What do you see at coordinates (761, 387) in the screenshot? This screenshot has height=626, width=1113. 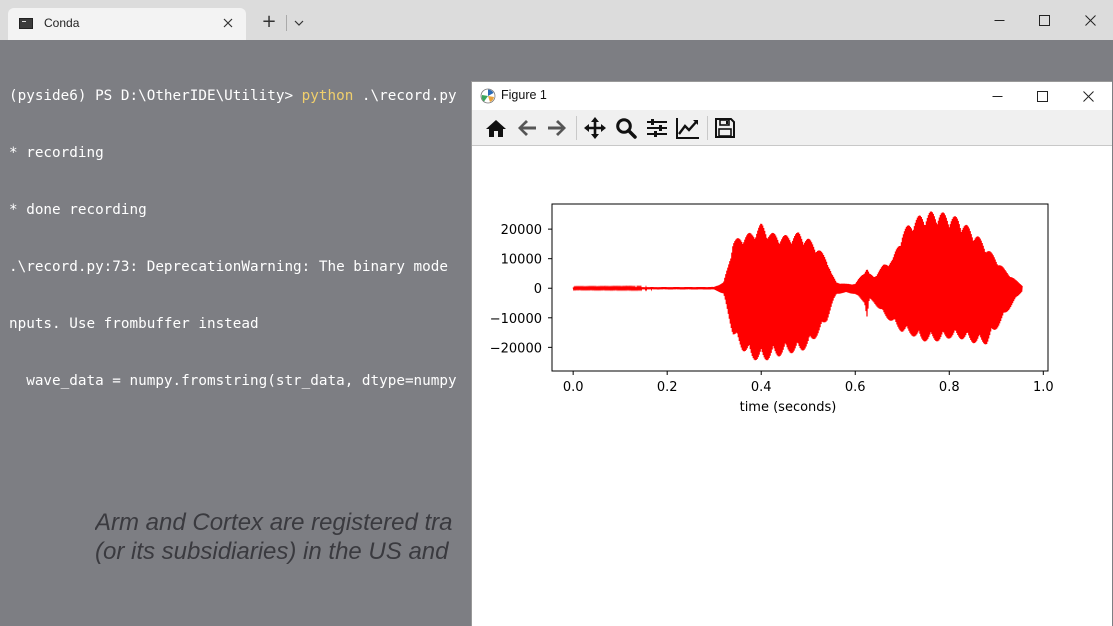 I see `x-tick-label: 0.4` at bounding box center [761, 387].